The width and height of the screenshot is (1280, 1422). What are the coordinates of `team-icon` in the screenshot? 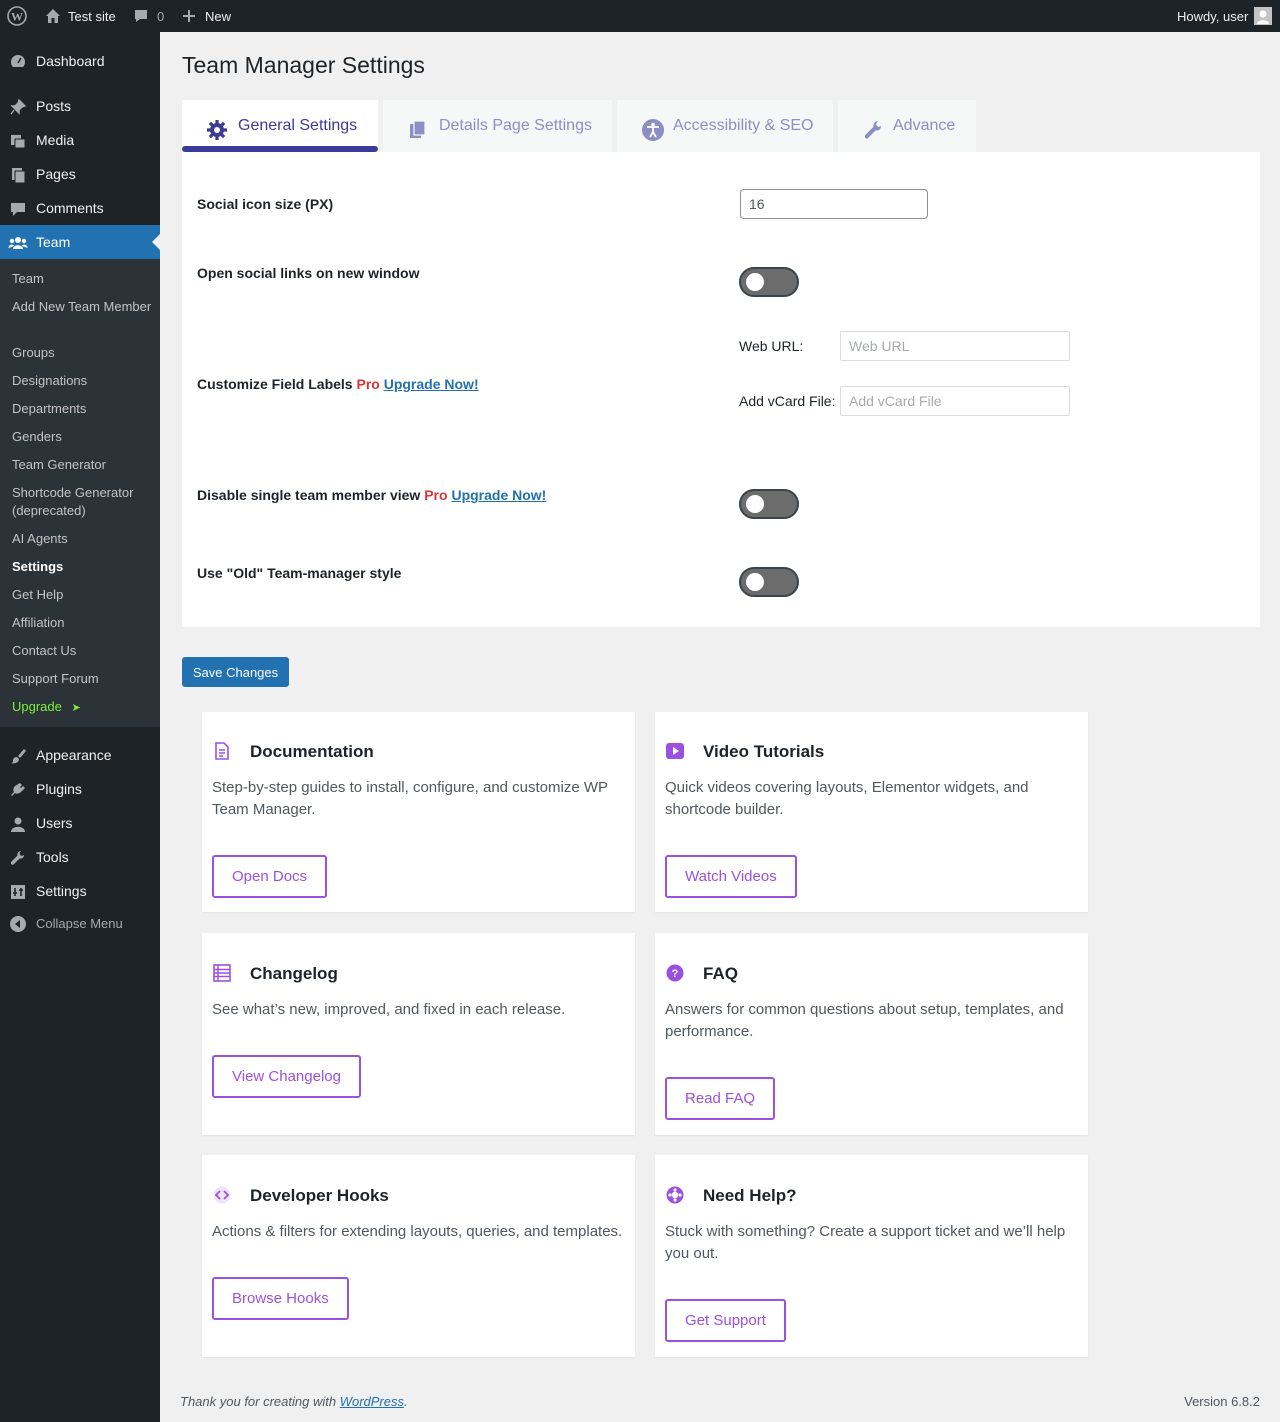 It's located at (18, 243).